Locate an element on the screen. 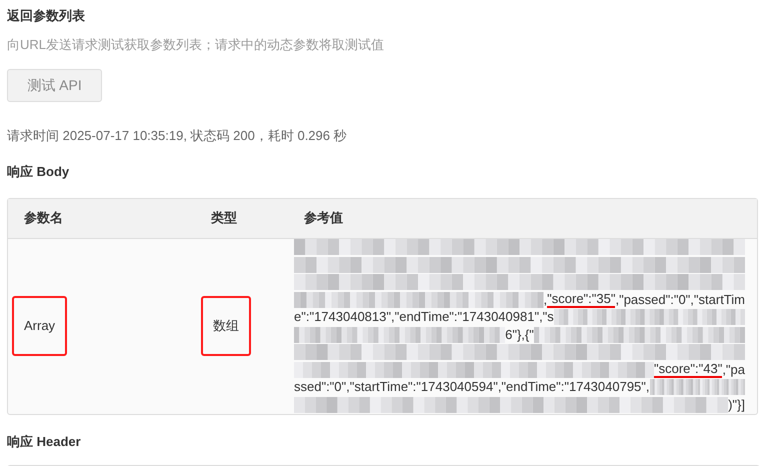 This screenshot has width=767, height=466. header-title: 响应 Header is located at coordinates (44, 441).